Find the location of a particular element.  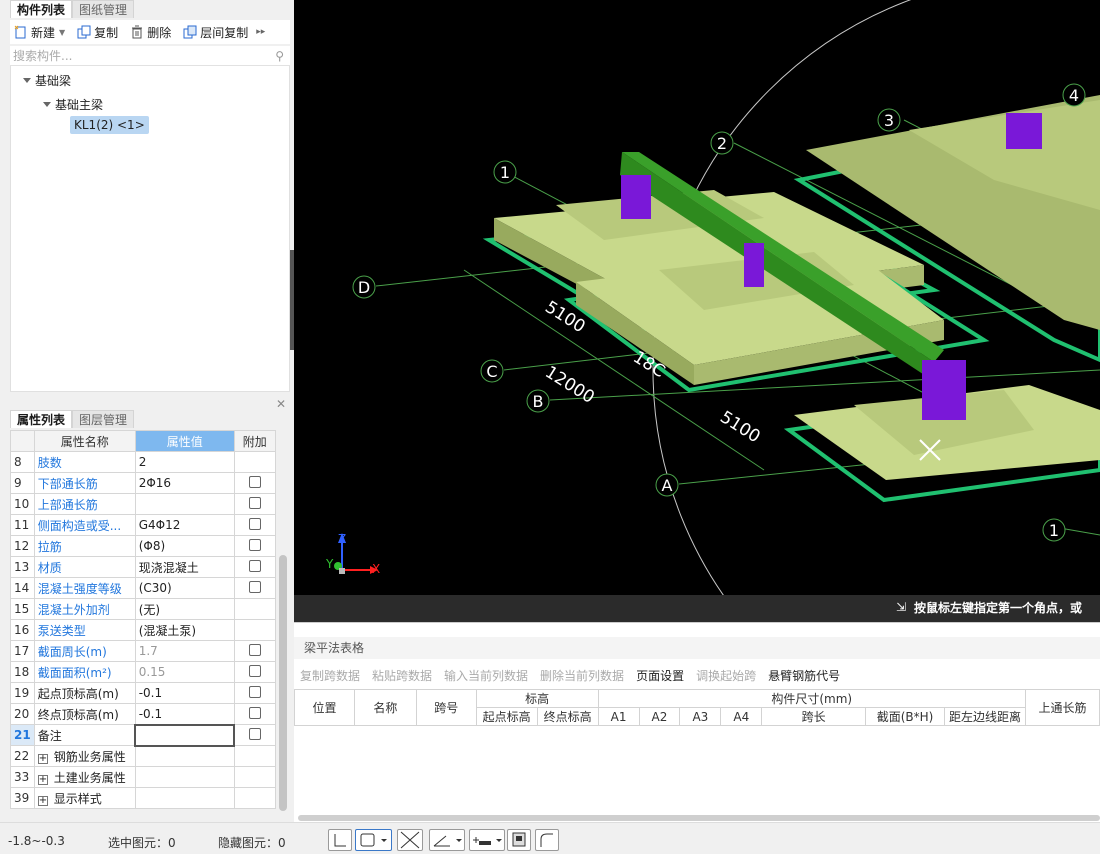

selected-count: 选中图元：0 is located at coordinates (142, 843).